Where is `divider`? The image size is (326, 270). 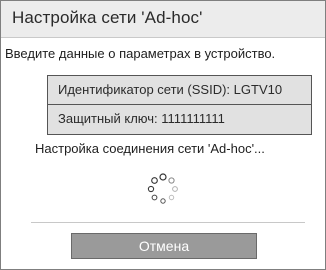 divider is located at coordinates (168, 222).